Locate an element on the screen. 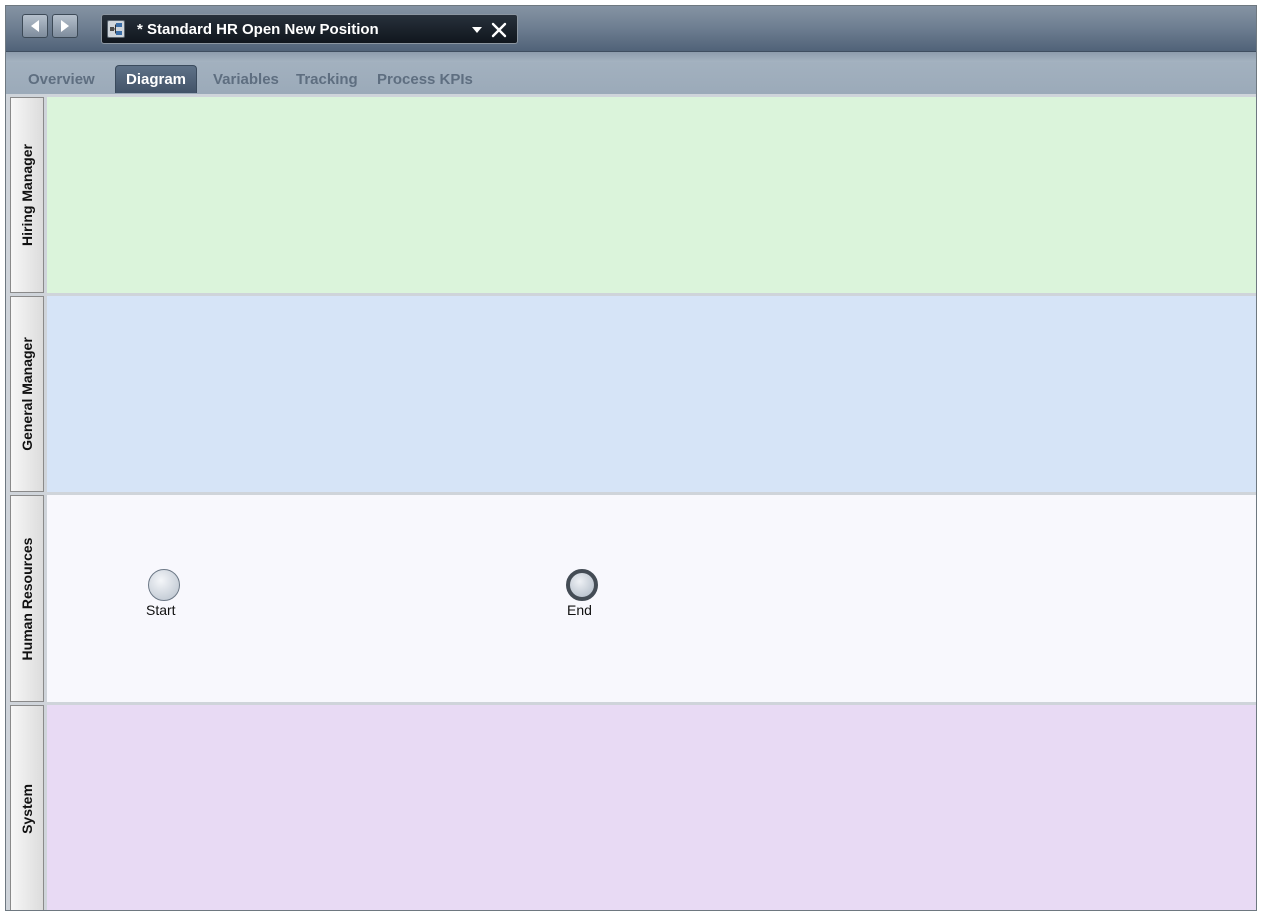  process-diagram-icon is located at coordinates (116, 29).